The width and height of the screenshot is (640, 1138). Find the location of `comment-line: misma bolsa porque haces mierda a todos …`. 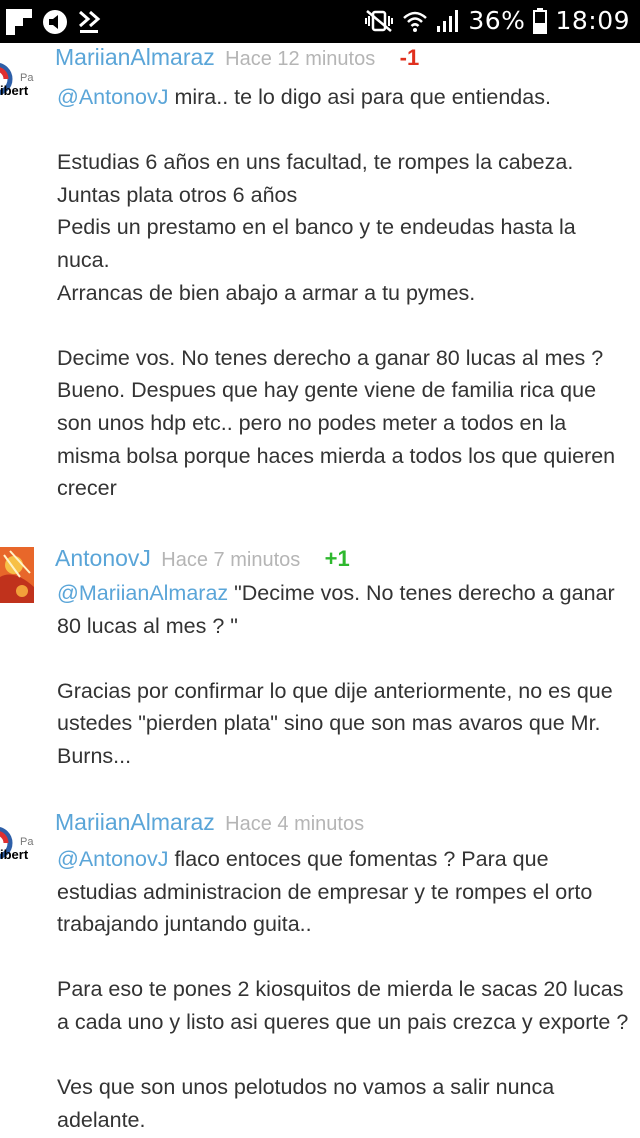

comment-line: misma bolsa porque haces mierda a todos … is located at coordinates (336, 455).